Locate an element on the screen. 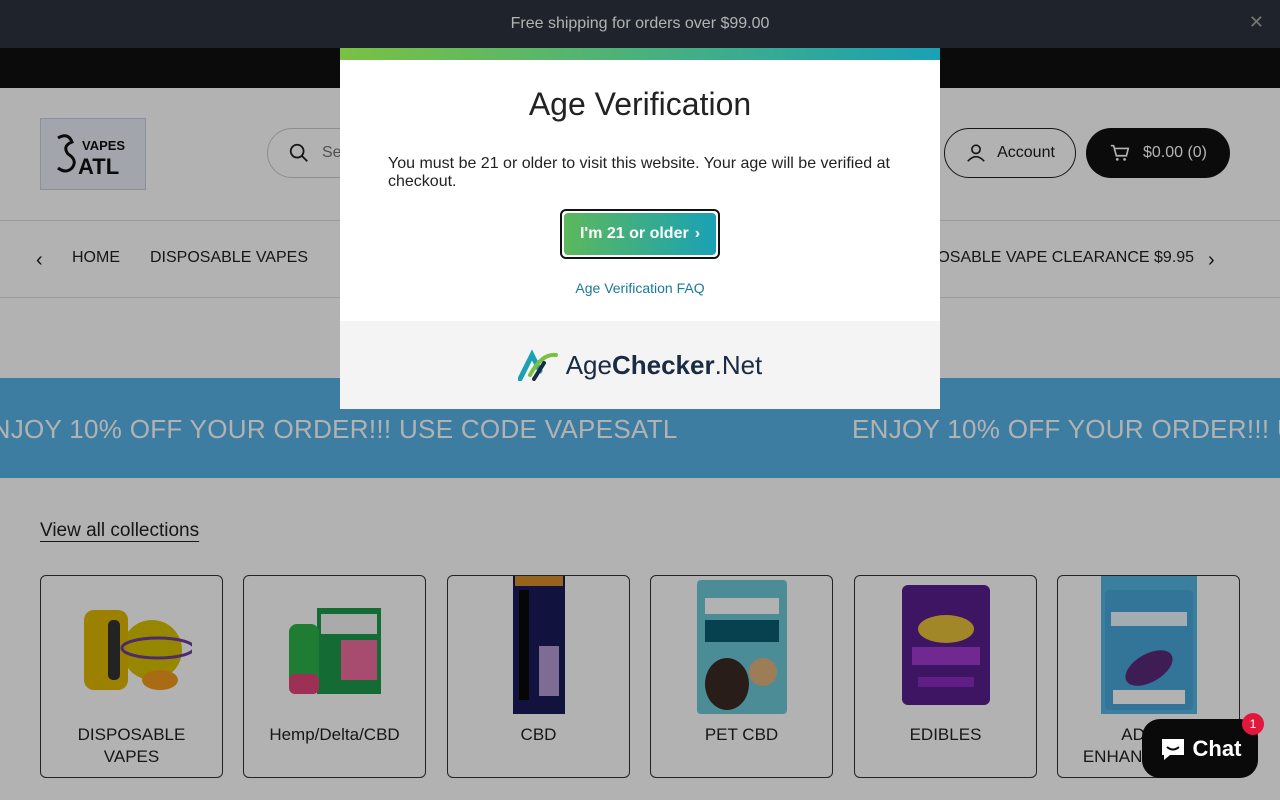 Image resolution: width=1280 pixels, height=800 pixels. age-verification-faq-link: Age Verification FAQ is located at coordinates (640, 288).